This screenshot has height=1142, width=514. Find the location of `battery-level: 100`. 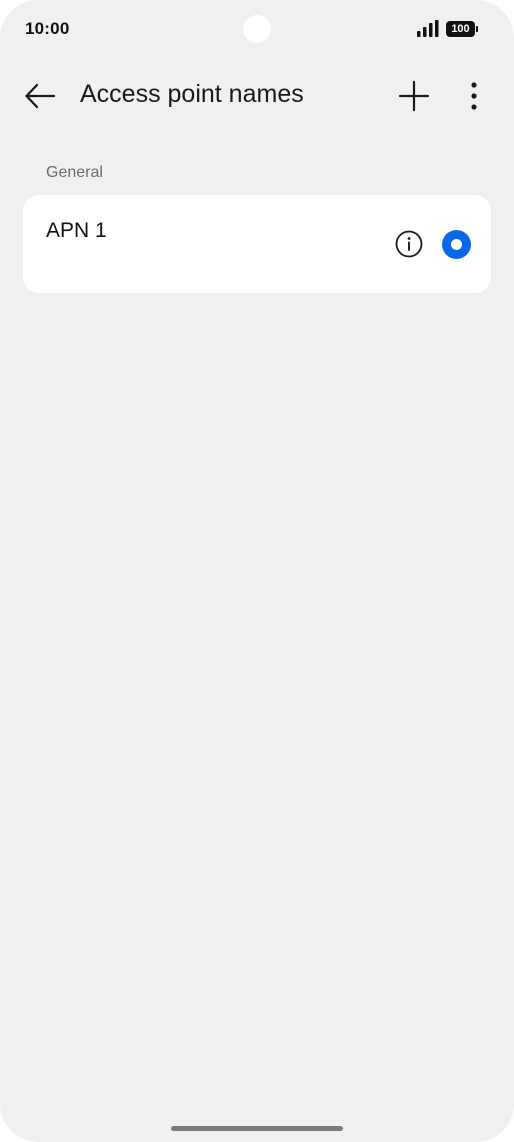

battery-level: 100 is located at coordinates (460, 29).